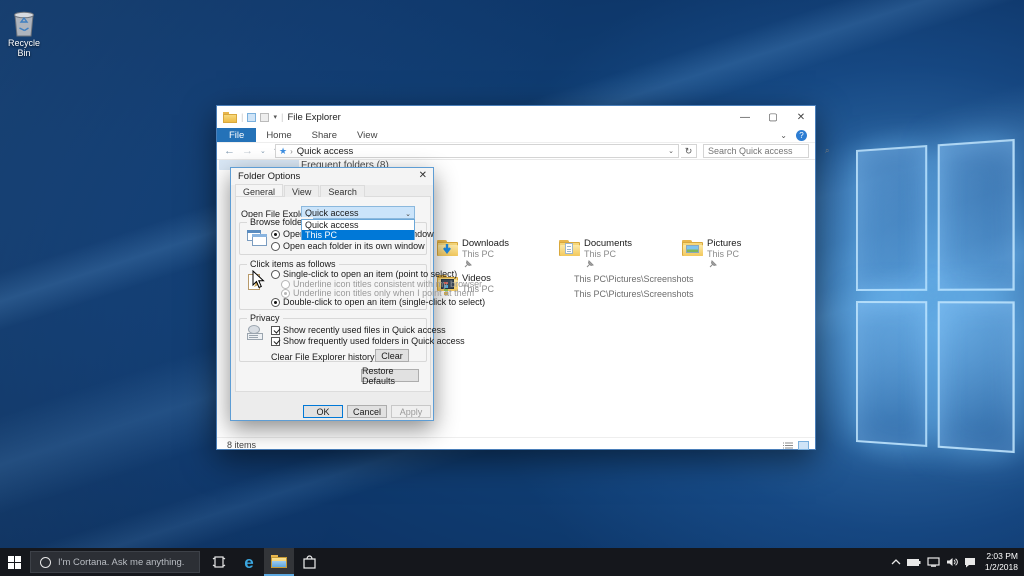  I want to click on window-title: File Explorer, so click(314, 117).